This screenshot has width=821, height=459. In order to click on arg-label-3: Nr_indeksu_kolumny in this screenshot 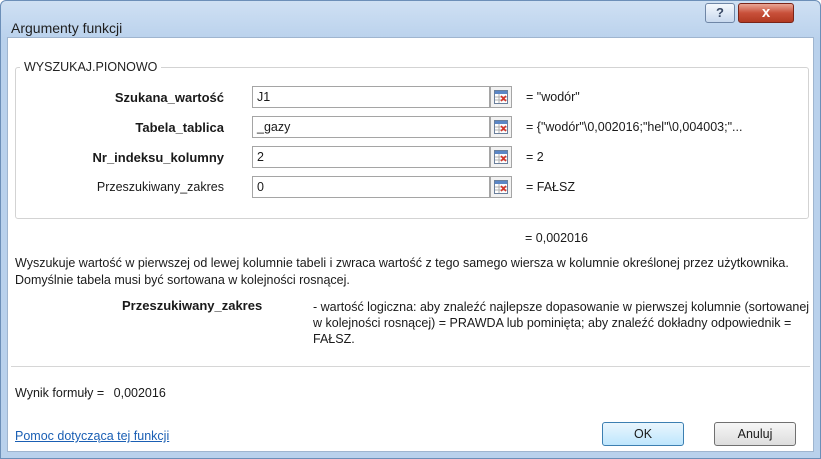, I will do `click(158, 157)`.